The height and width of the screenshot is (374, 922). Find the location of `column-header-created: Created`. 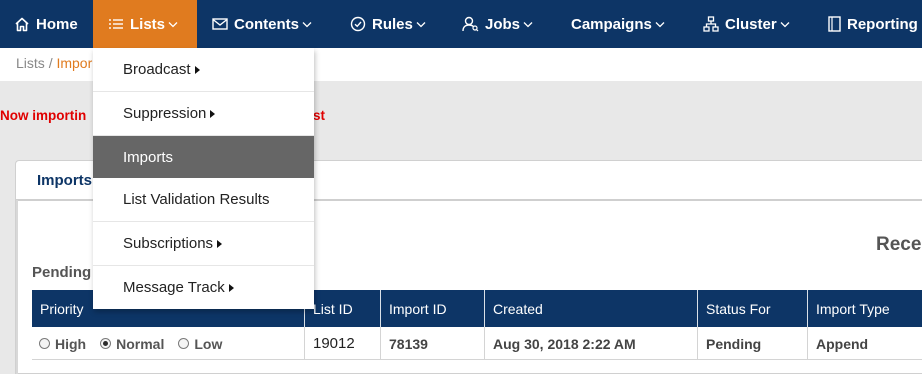

column-header-created: Created is located at coordinates (518, 308).